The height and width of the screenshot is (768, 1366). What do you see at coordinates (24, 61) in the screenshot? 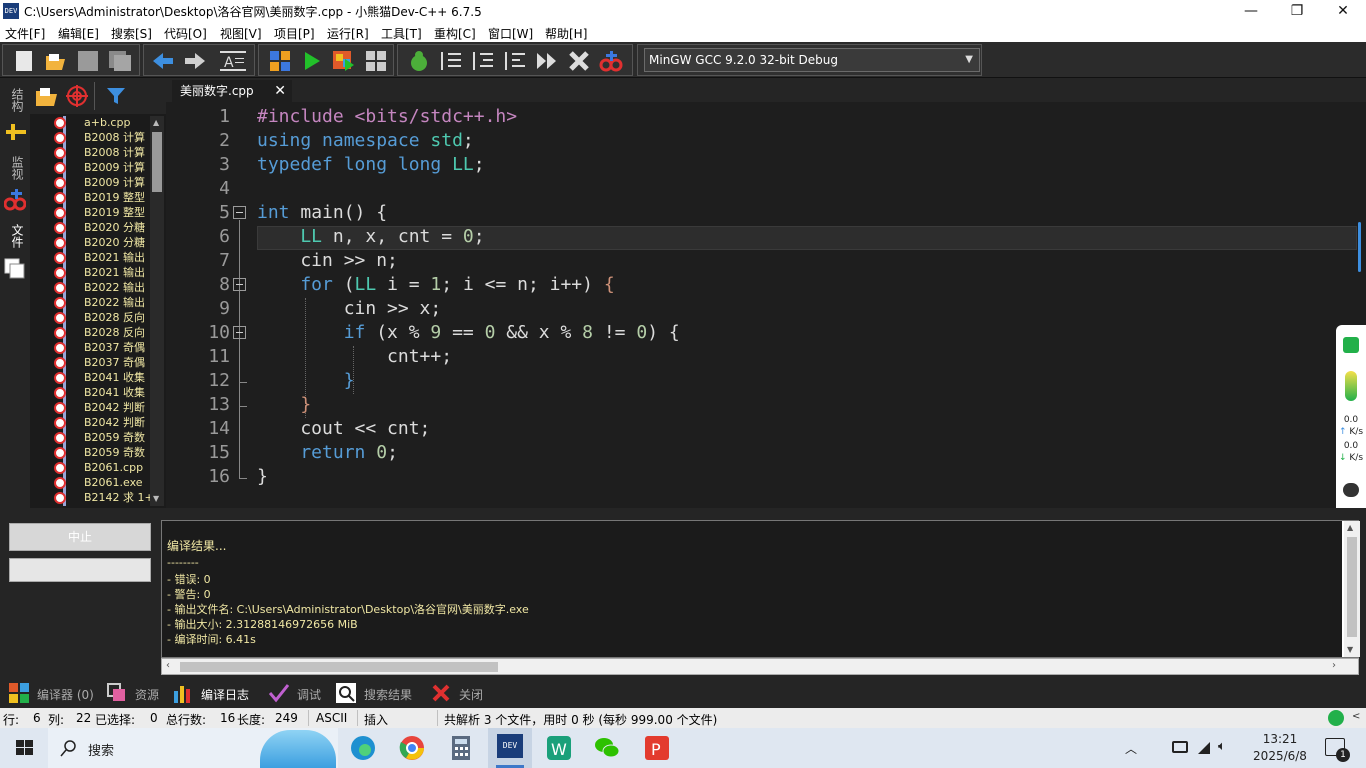
I see `new-file-icon` at bounding box center [24, 61].